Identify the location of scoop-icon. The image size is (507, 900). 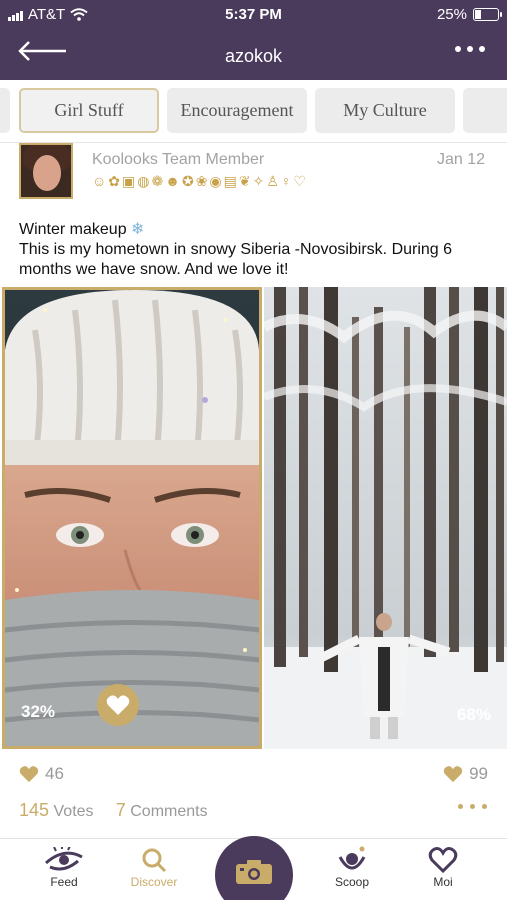
(352, 858).